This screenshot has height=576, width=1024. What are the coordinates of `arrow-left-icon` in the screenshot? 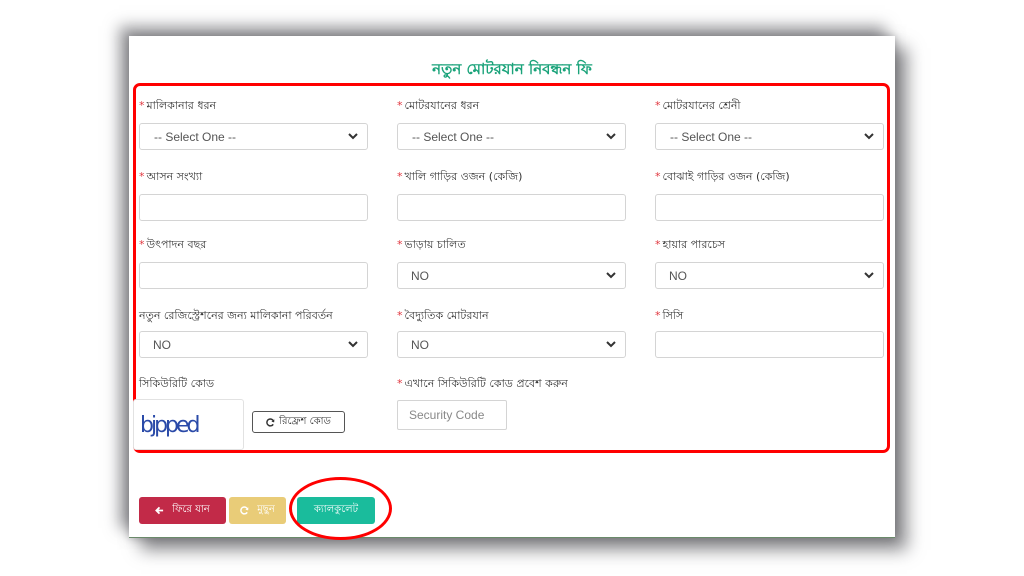 It's located at (159, 510).